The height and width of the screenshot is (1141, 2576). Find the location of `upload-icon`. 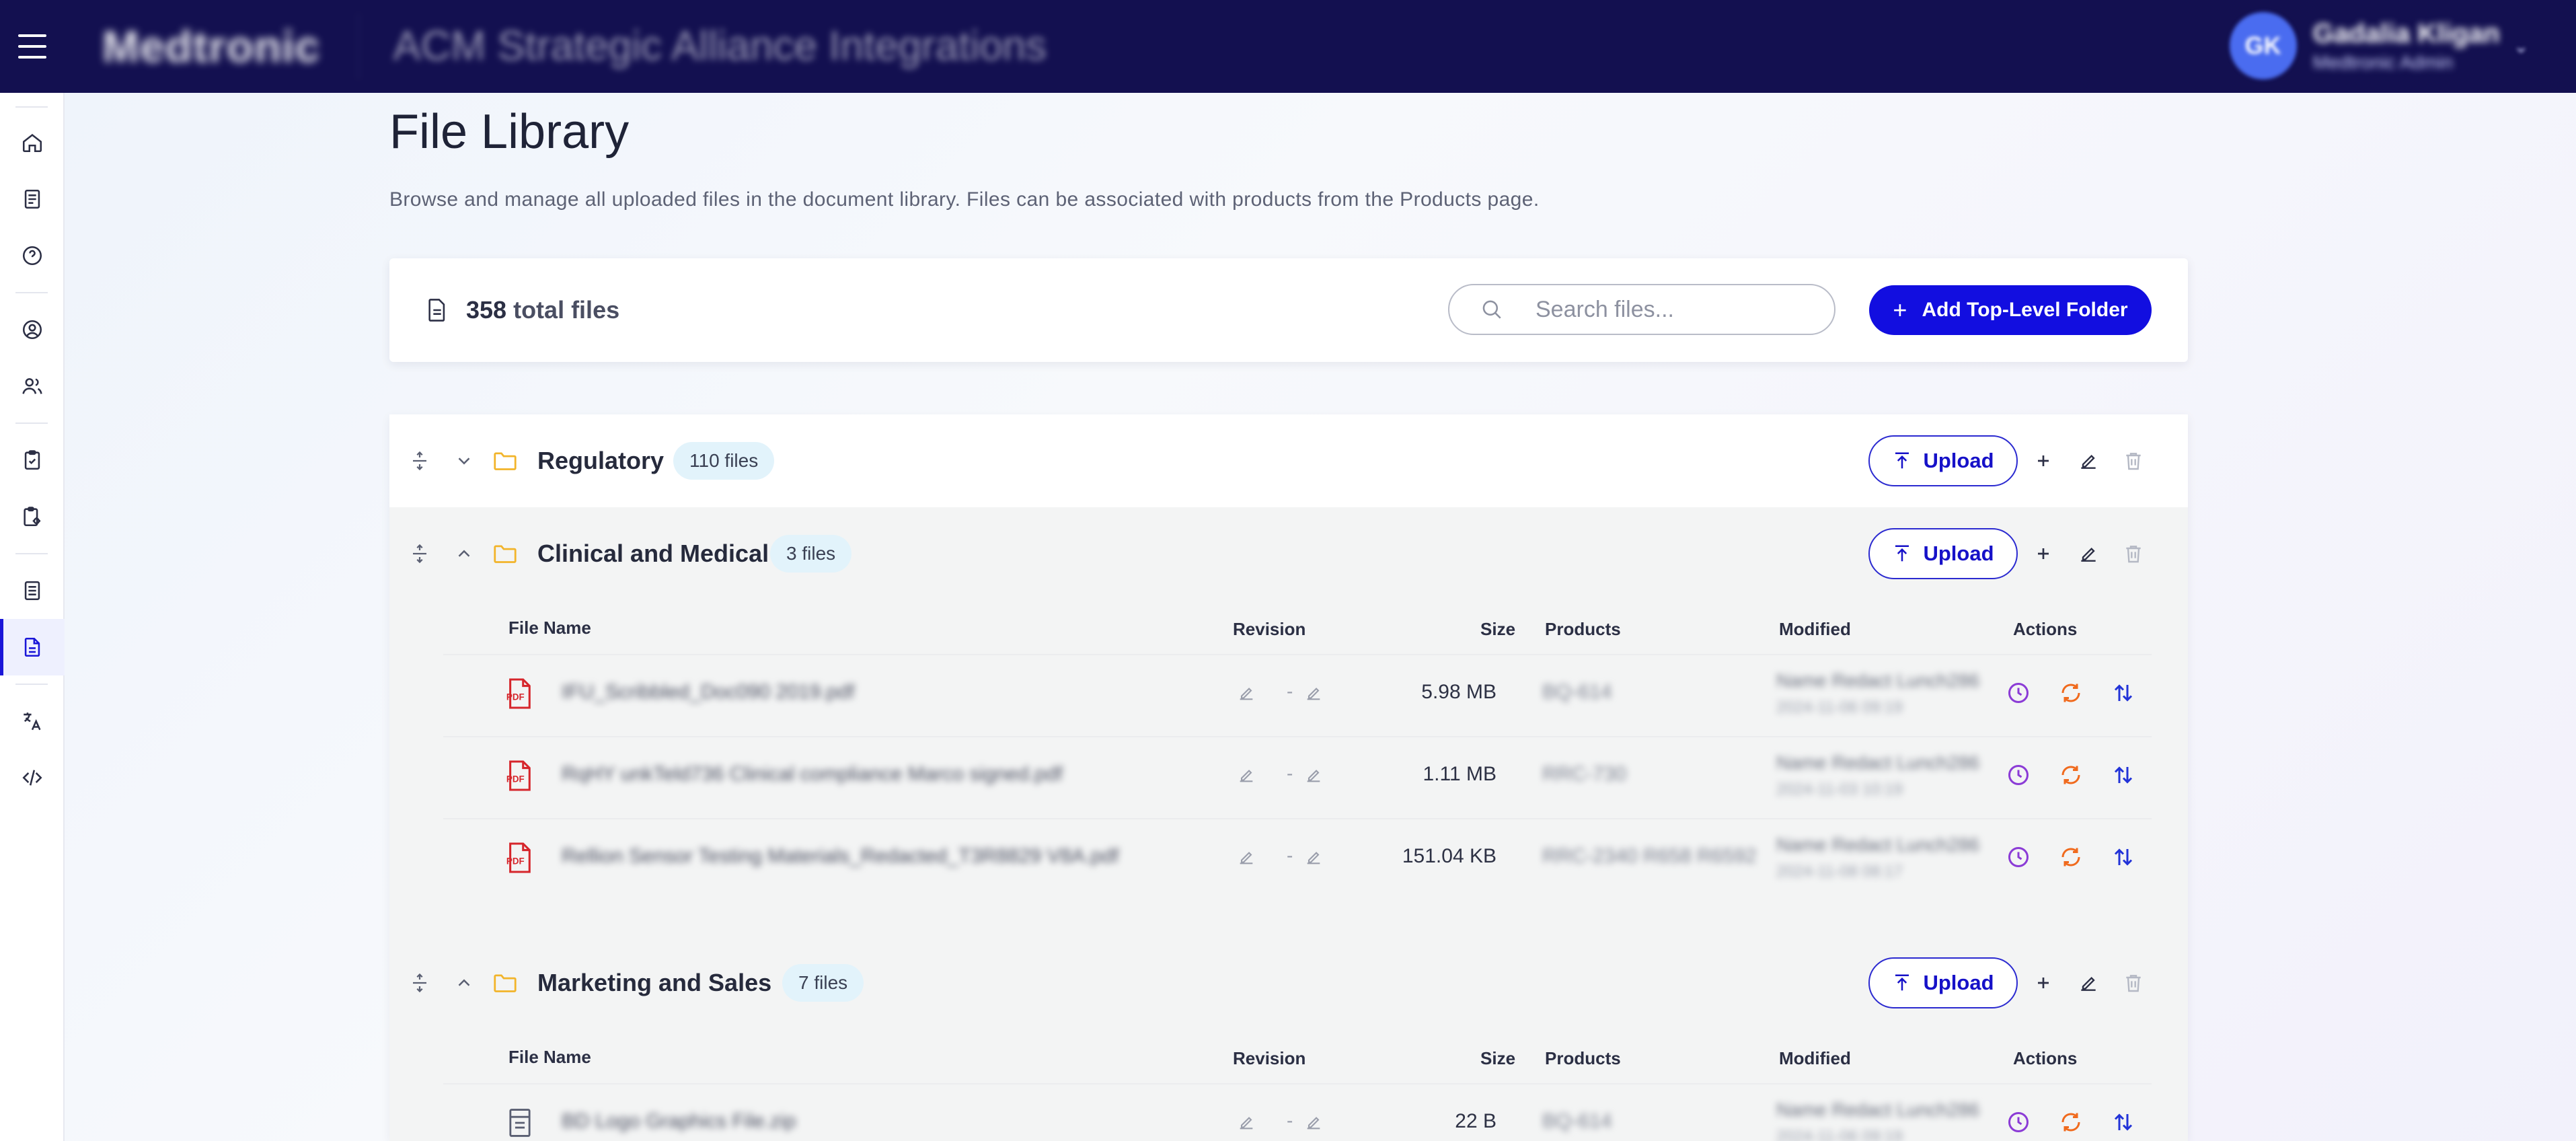

upload-icon is located at coordinates (1902, 553).